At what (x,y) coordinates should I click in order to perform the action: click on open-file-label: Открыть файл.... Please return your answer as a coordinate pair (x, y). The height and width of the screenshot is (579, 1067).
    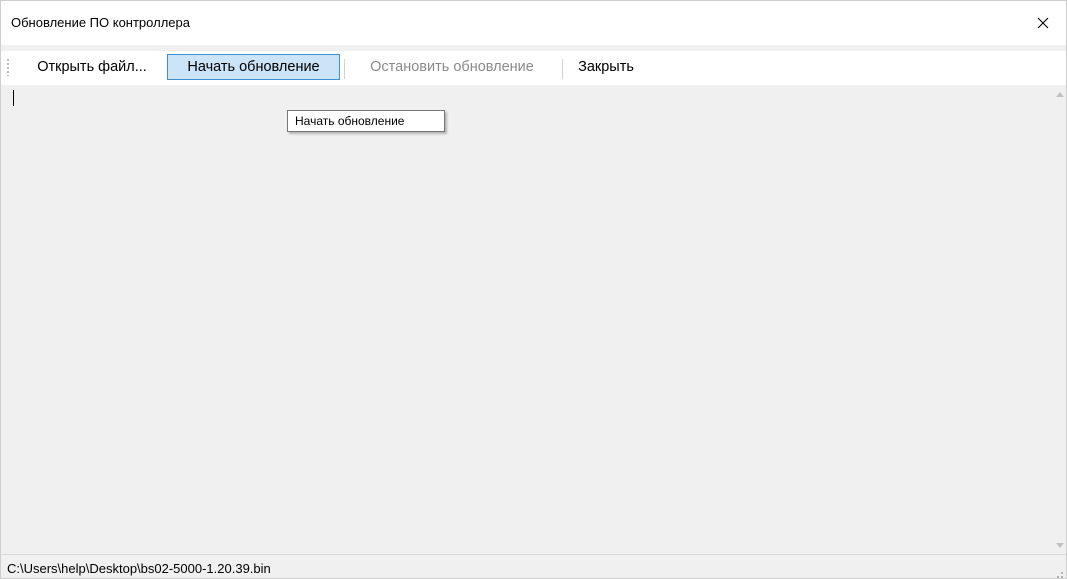
    Looking at the image, I should click on (92, 67).